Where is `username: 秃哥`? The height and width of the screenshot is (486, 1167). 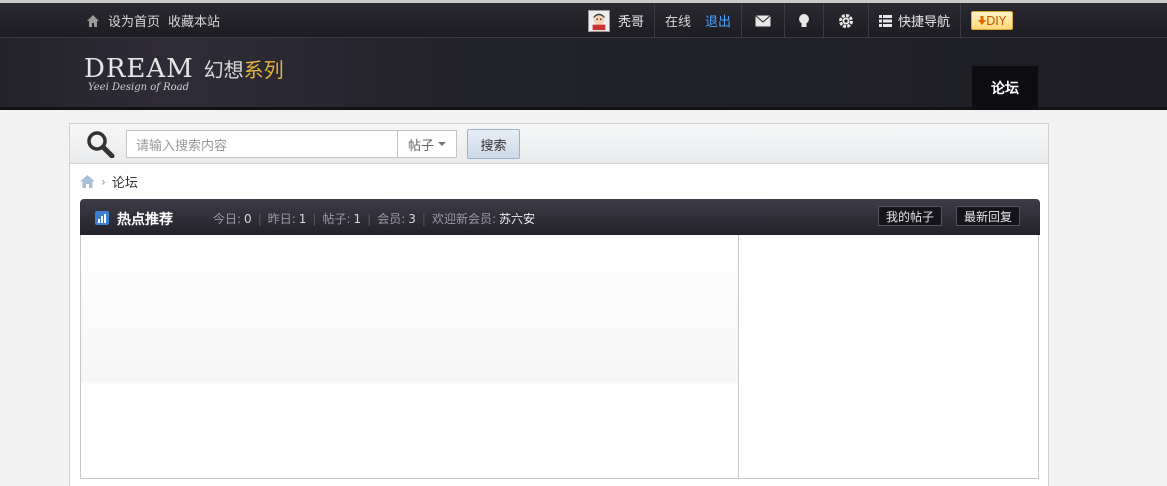 username: 秃哥 is located at coordinates (631, 20).